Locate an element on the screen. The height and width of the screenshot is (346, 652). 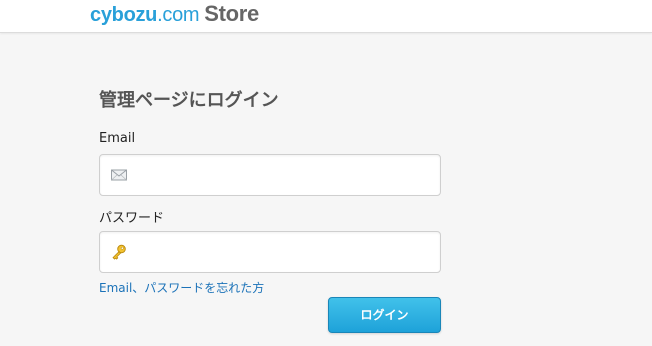
password-field-box is located at coordinates (270, 252).